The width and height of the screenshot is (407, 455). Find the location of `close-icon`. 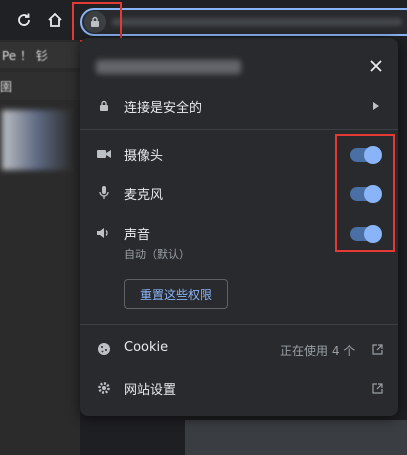

close-icon is located at coordinates (376, 66).